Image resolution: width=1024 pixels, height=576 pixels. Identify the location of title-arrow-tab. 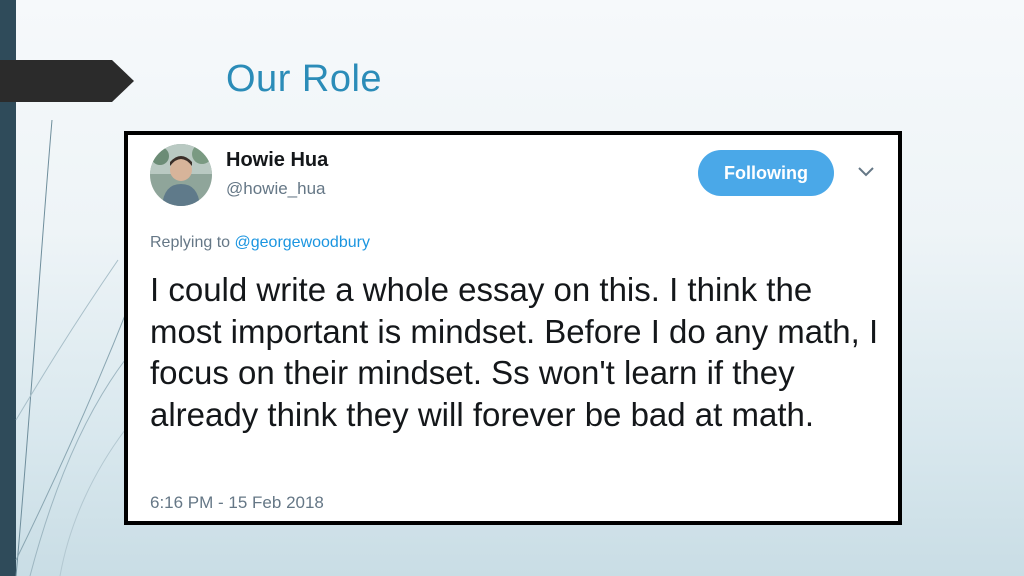
(67, 81).